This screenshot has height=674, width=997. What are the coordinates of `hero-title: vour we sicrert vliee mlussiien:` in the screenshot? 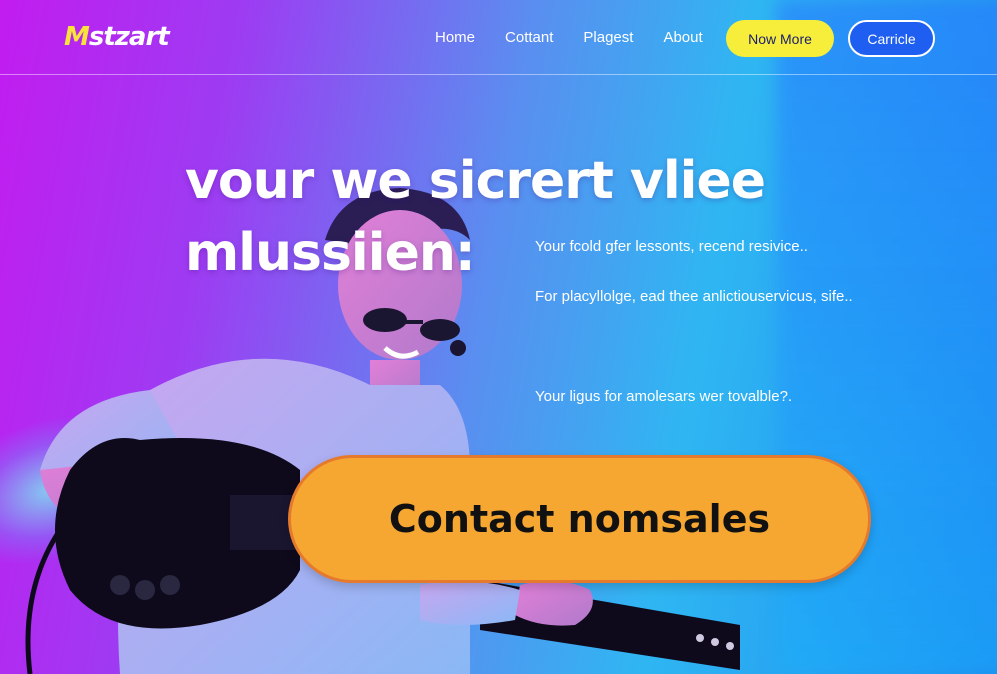 It's located at (515, 217).